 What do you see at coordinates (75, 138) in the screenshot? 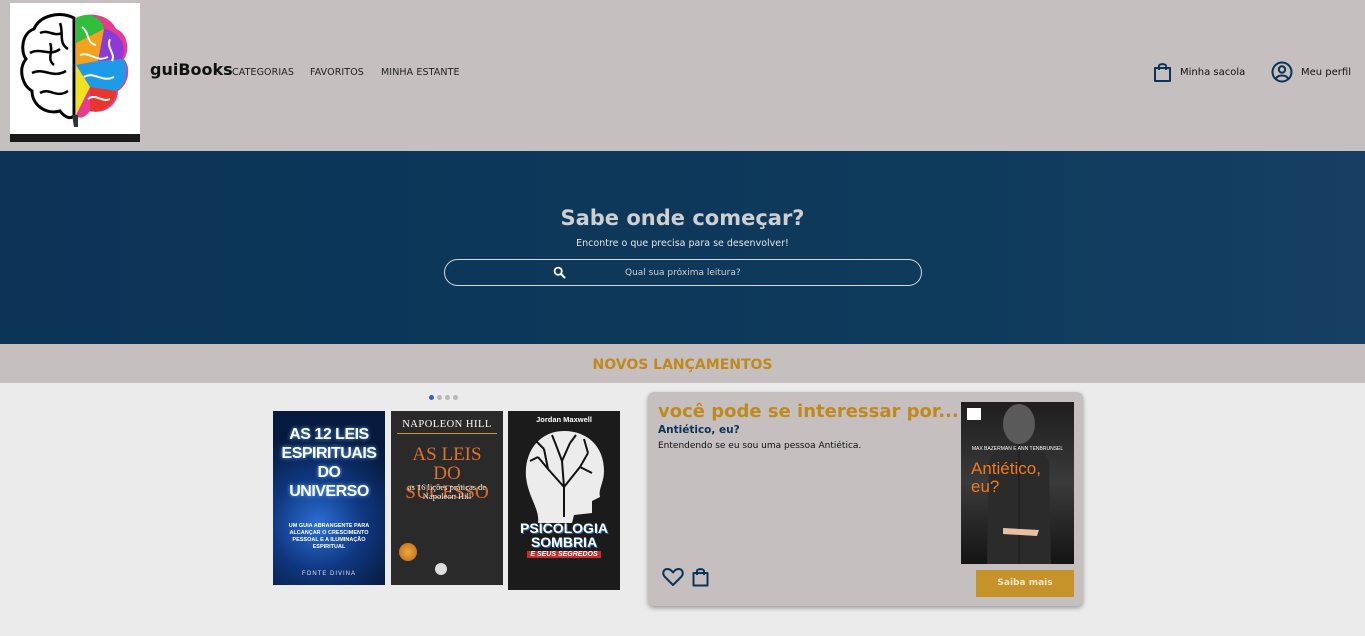
I see `logo-footer-strip` at bounding box center [75, 138].